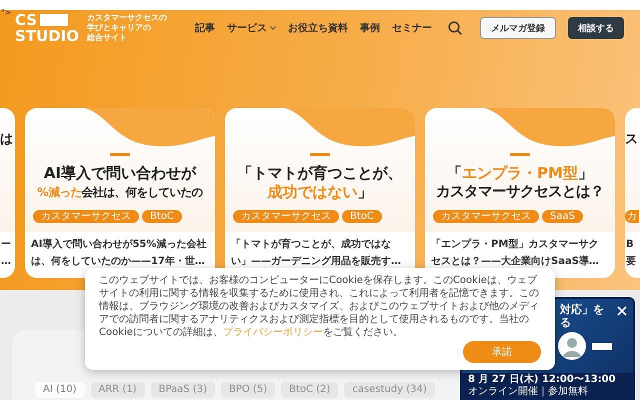 The height and width of the screenshot is (400, 640). What do you see at coordinates (528, 391) in the screenshot?
I see `event-note: オンライン開催｜参加無料` at bounding box center [528, 391].